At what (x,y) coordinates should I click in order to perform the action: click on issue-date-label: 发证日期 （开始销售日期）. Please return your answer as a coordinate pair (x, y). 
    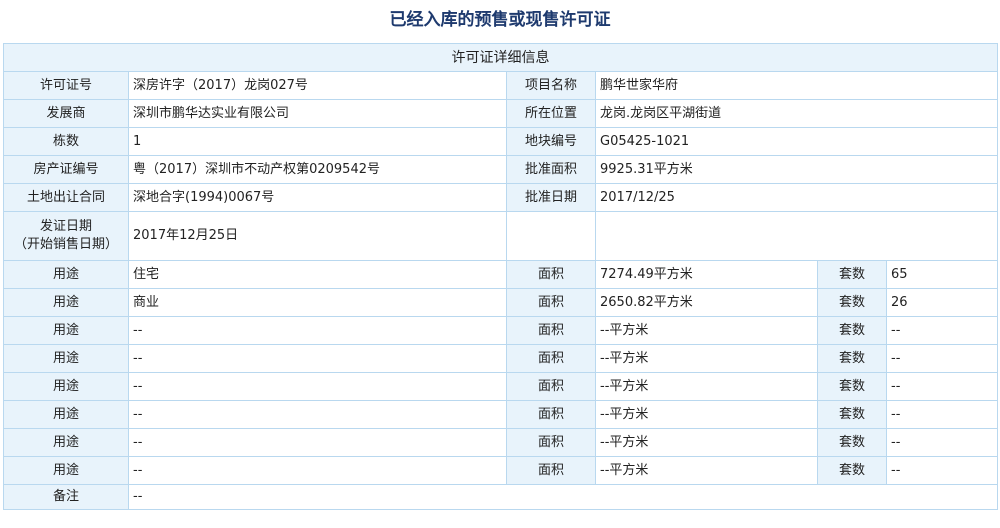
    Looking at the image, I should click on (66, 236).